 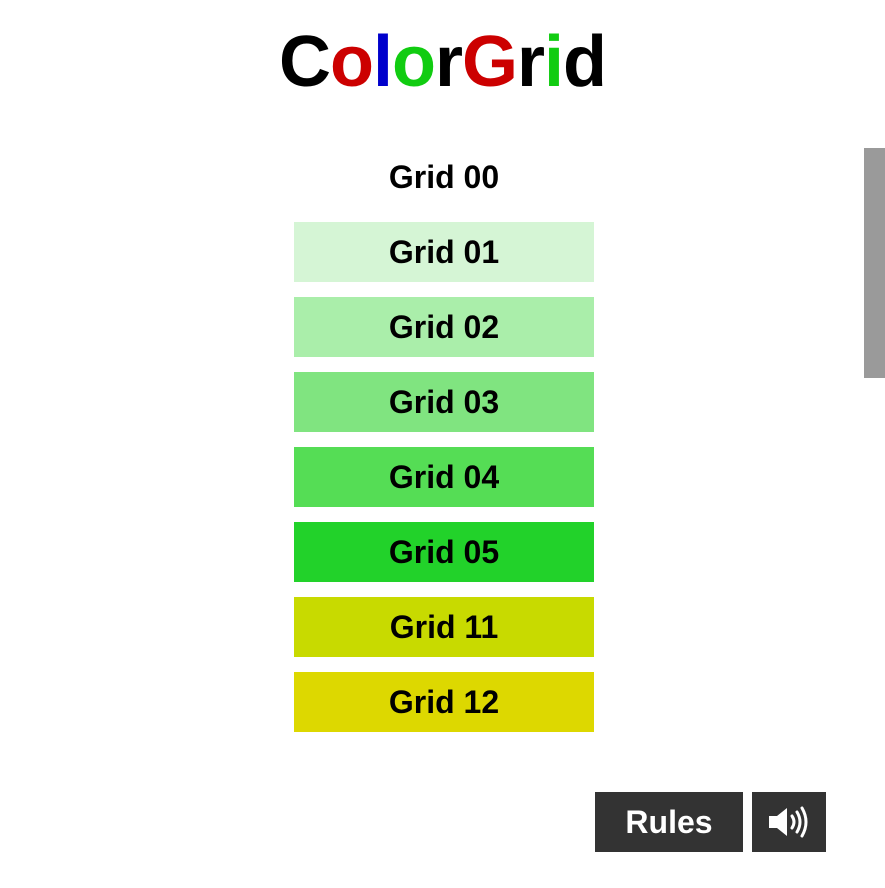 I want to click on grid-button: Grid 04, so click(x=444, y=477).